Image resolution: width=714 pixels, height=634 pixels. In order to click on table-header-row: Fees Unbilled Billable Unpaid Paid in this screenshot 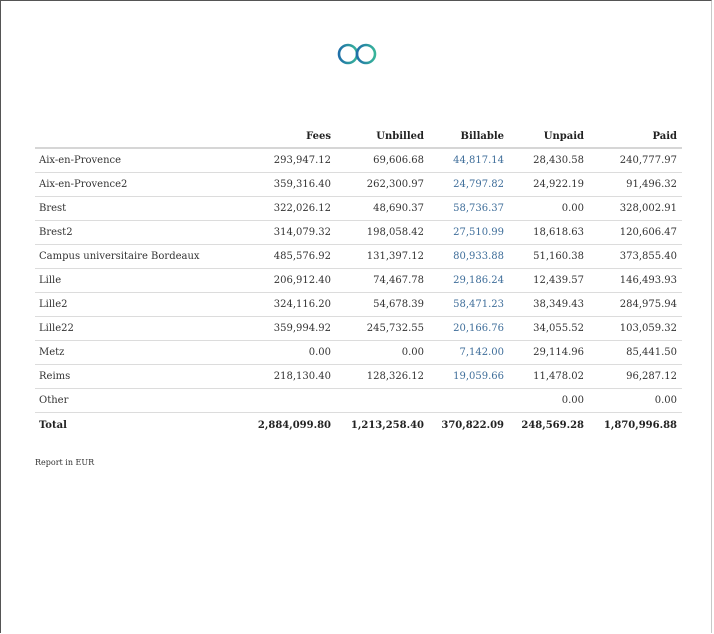, I will do `click(358, 137)`.